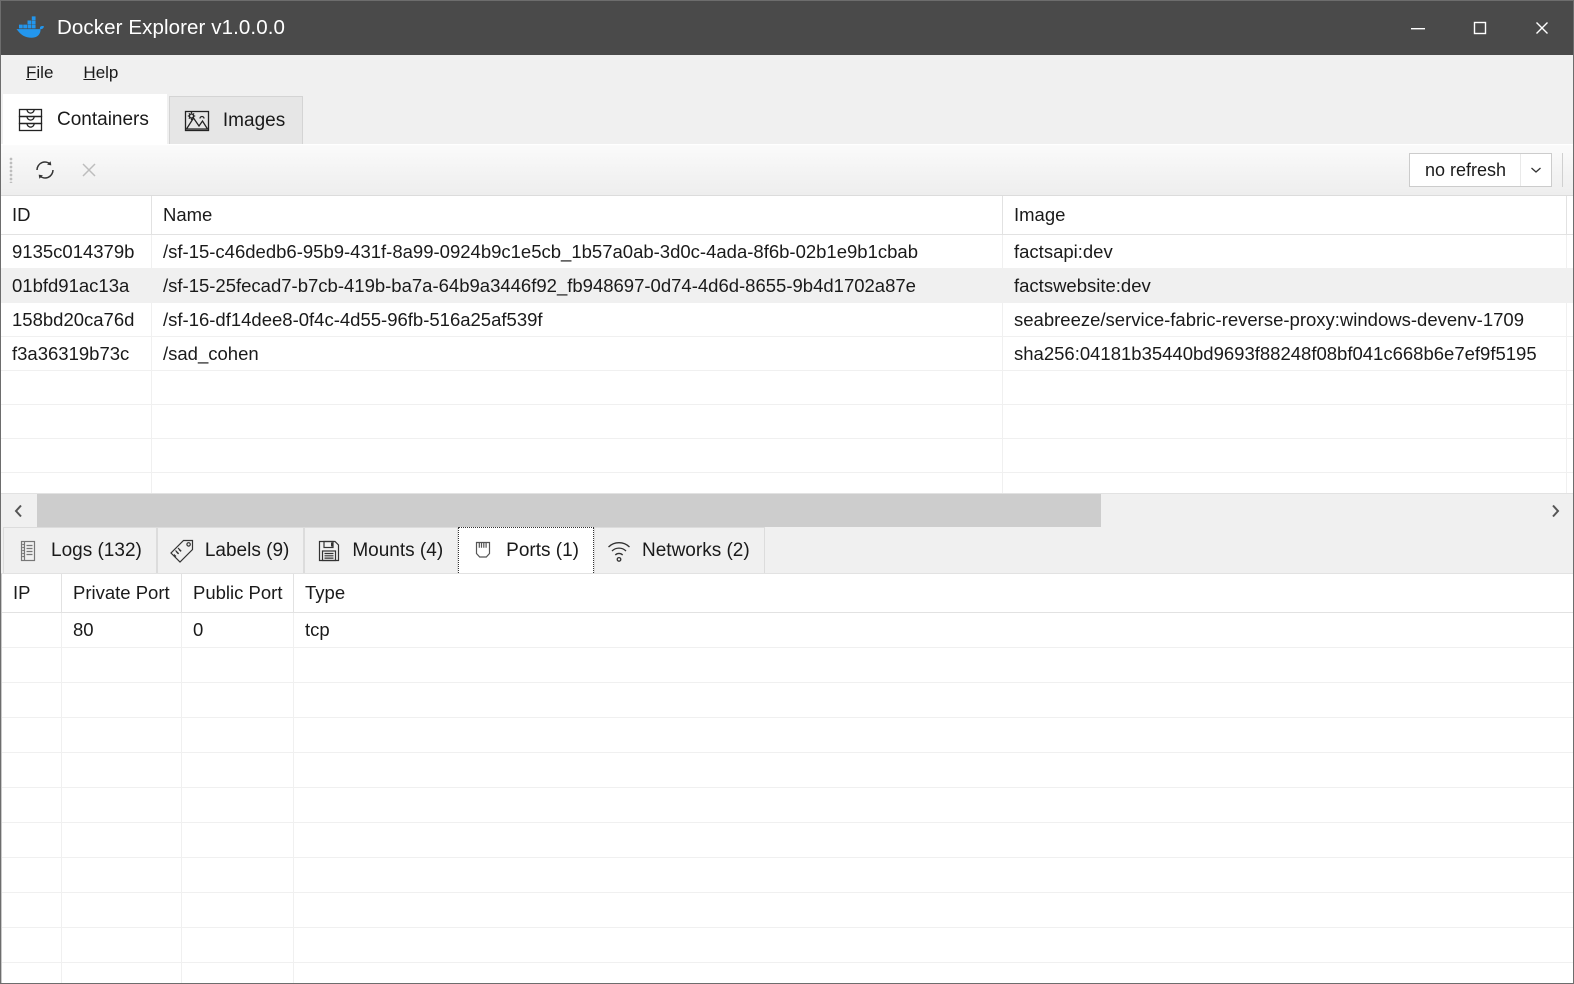 The width and height of the screenshot is (1574, 984). Describe the element at coordinates (933, 593) in the screenshot. I see `column-header-type: Type` at that location.